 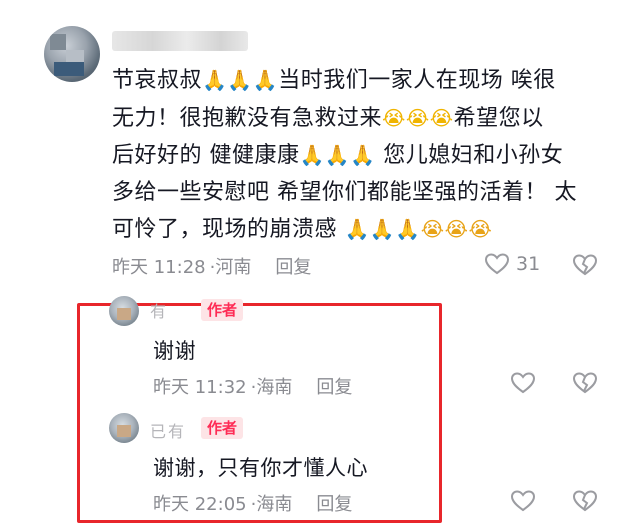 I want to click on comment-text-segment: 希望您以, so click(x=498, y=118).